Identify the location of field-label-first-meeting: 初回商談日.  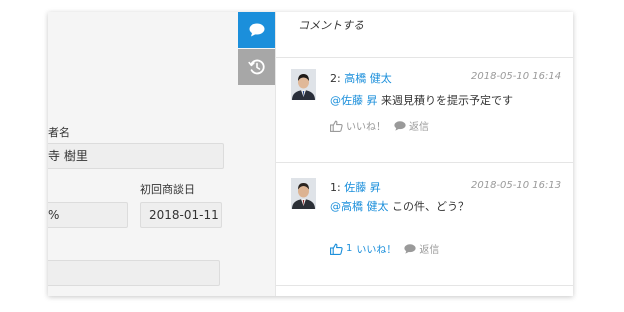
(167, 189).